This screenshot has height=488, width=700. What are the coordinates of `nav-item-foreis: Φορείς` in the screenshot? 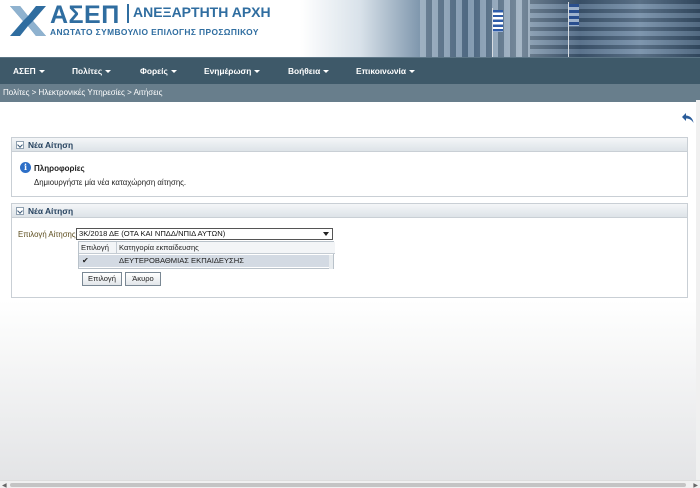 It's located at (158, 71).